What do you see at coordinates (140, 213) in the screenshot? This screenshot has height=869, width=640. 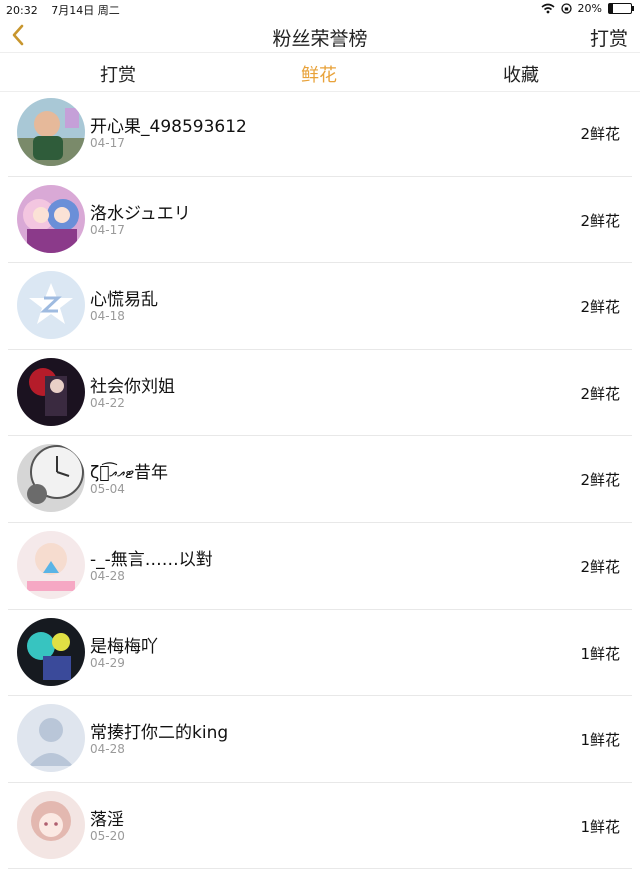 I see `fan-name: 洛水ジュエリ` at bounding box center [140, 213].